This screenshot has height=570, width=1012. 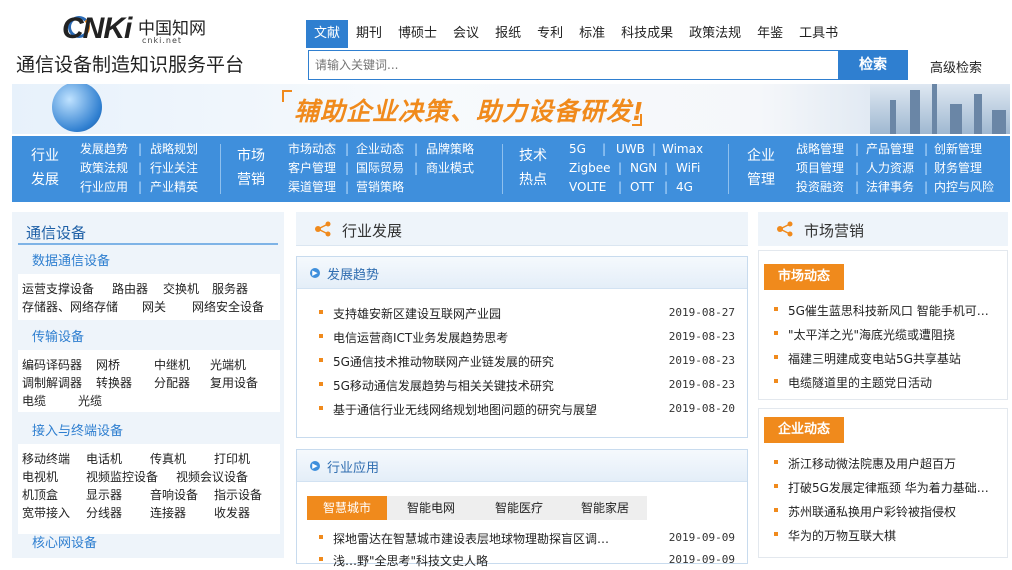 What do you see at coordinates (871, 334) in the screenshot?
I see `item-title: "太平洋之光"海底光缆或遭阻挠` at bounding box center [871, 334].